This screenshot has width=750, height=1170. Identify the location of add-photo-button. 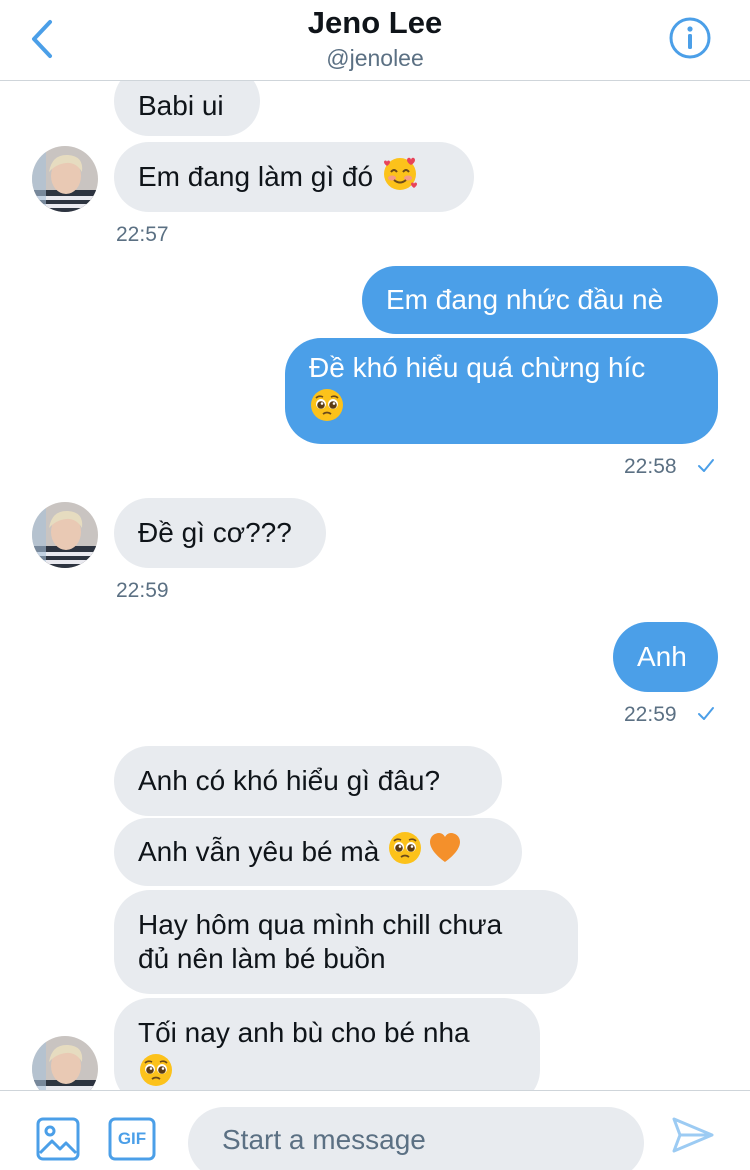
(58, 1139).